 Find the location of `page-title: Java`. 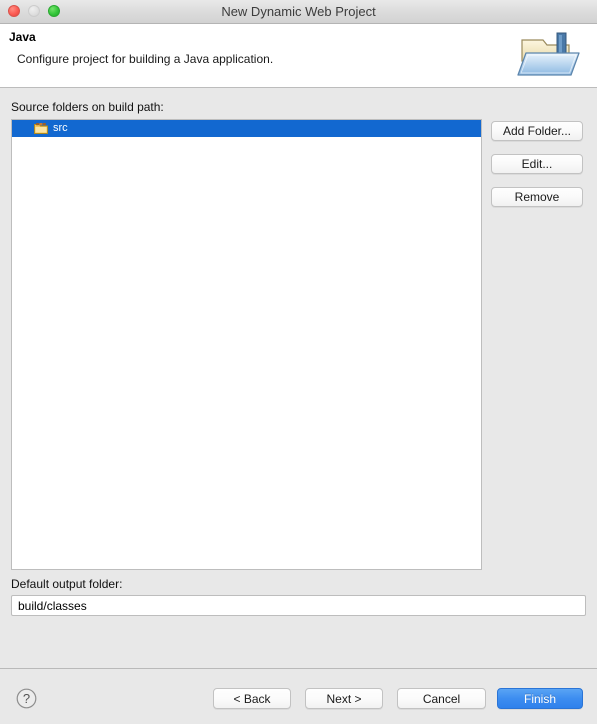

page-title: Java is located at coordinates (22, 37).